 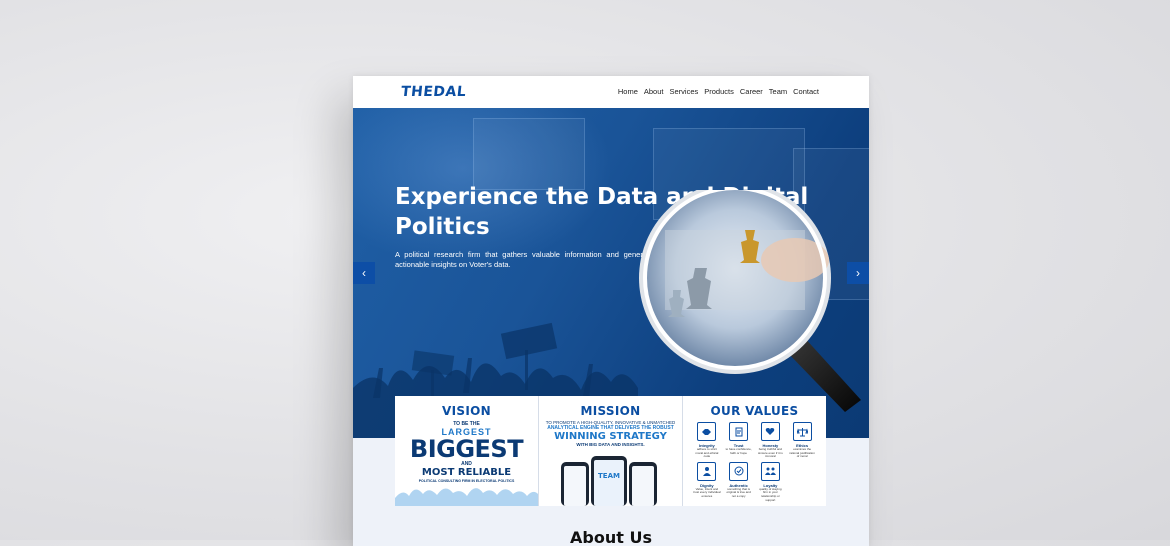 I want to click on handshake-icon, so click(x=707, y=431).